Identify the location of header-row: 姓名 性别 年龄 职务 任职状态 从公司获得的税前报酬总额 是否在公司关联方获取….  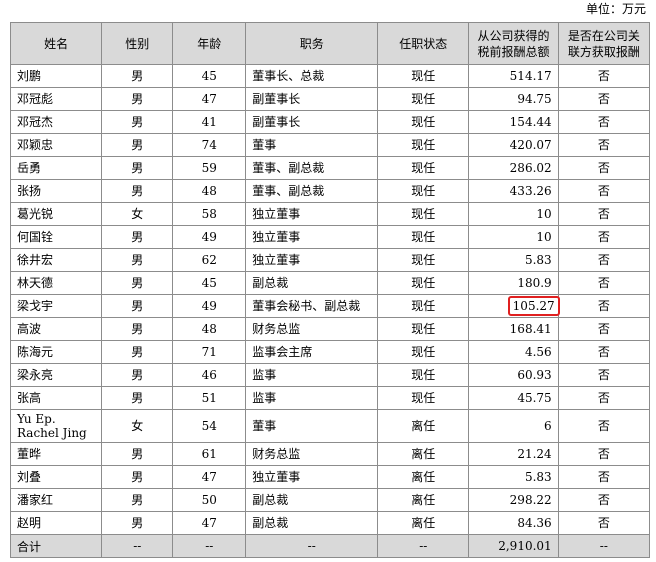
(330, 43).